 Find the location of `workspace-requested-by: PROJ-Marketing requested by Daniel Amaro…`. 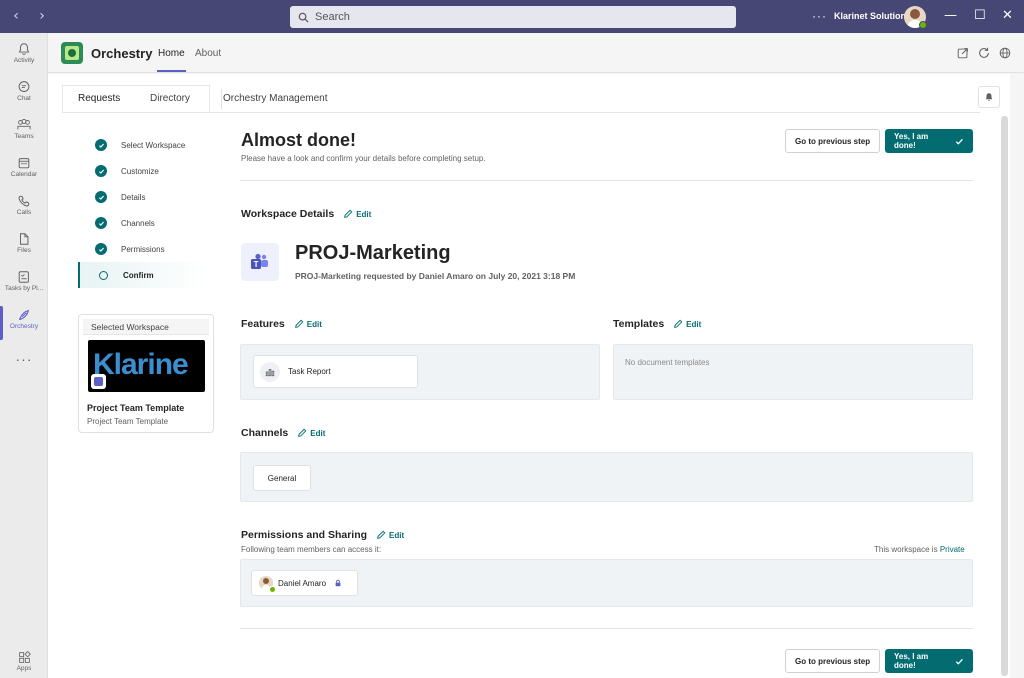

workspace-requested-by: PROJ-Marketing requested by Daniel Amaro… is located at coordinates (435, 276).